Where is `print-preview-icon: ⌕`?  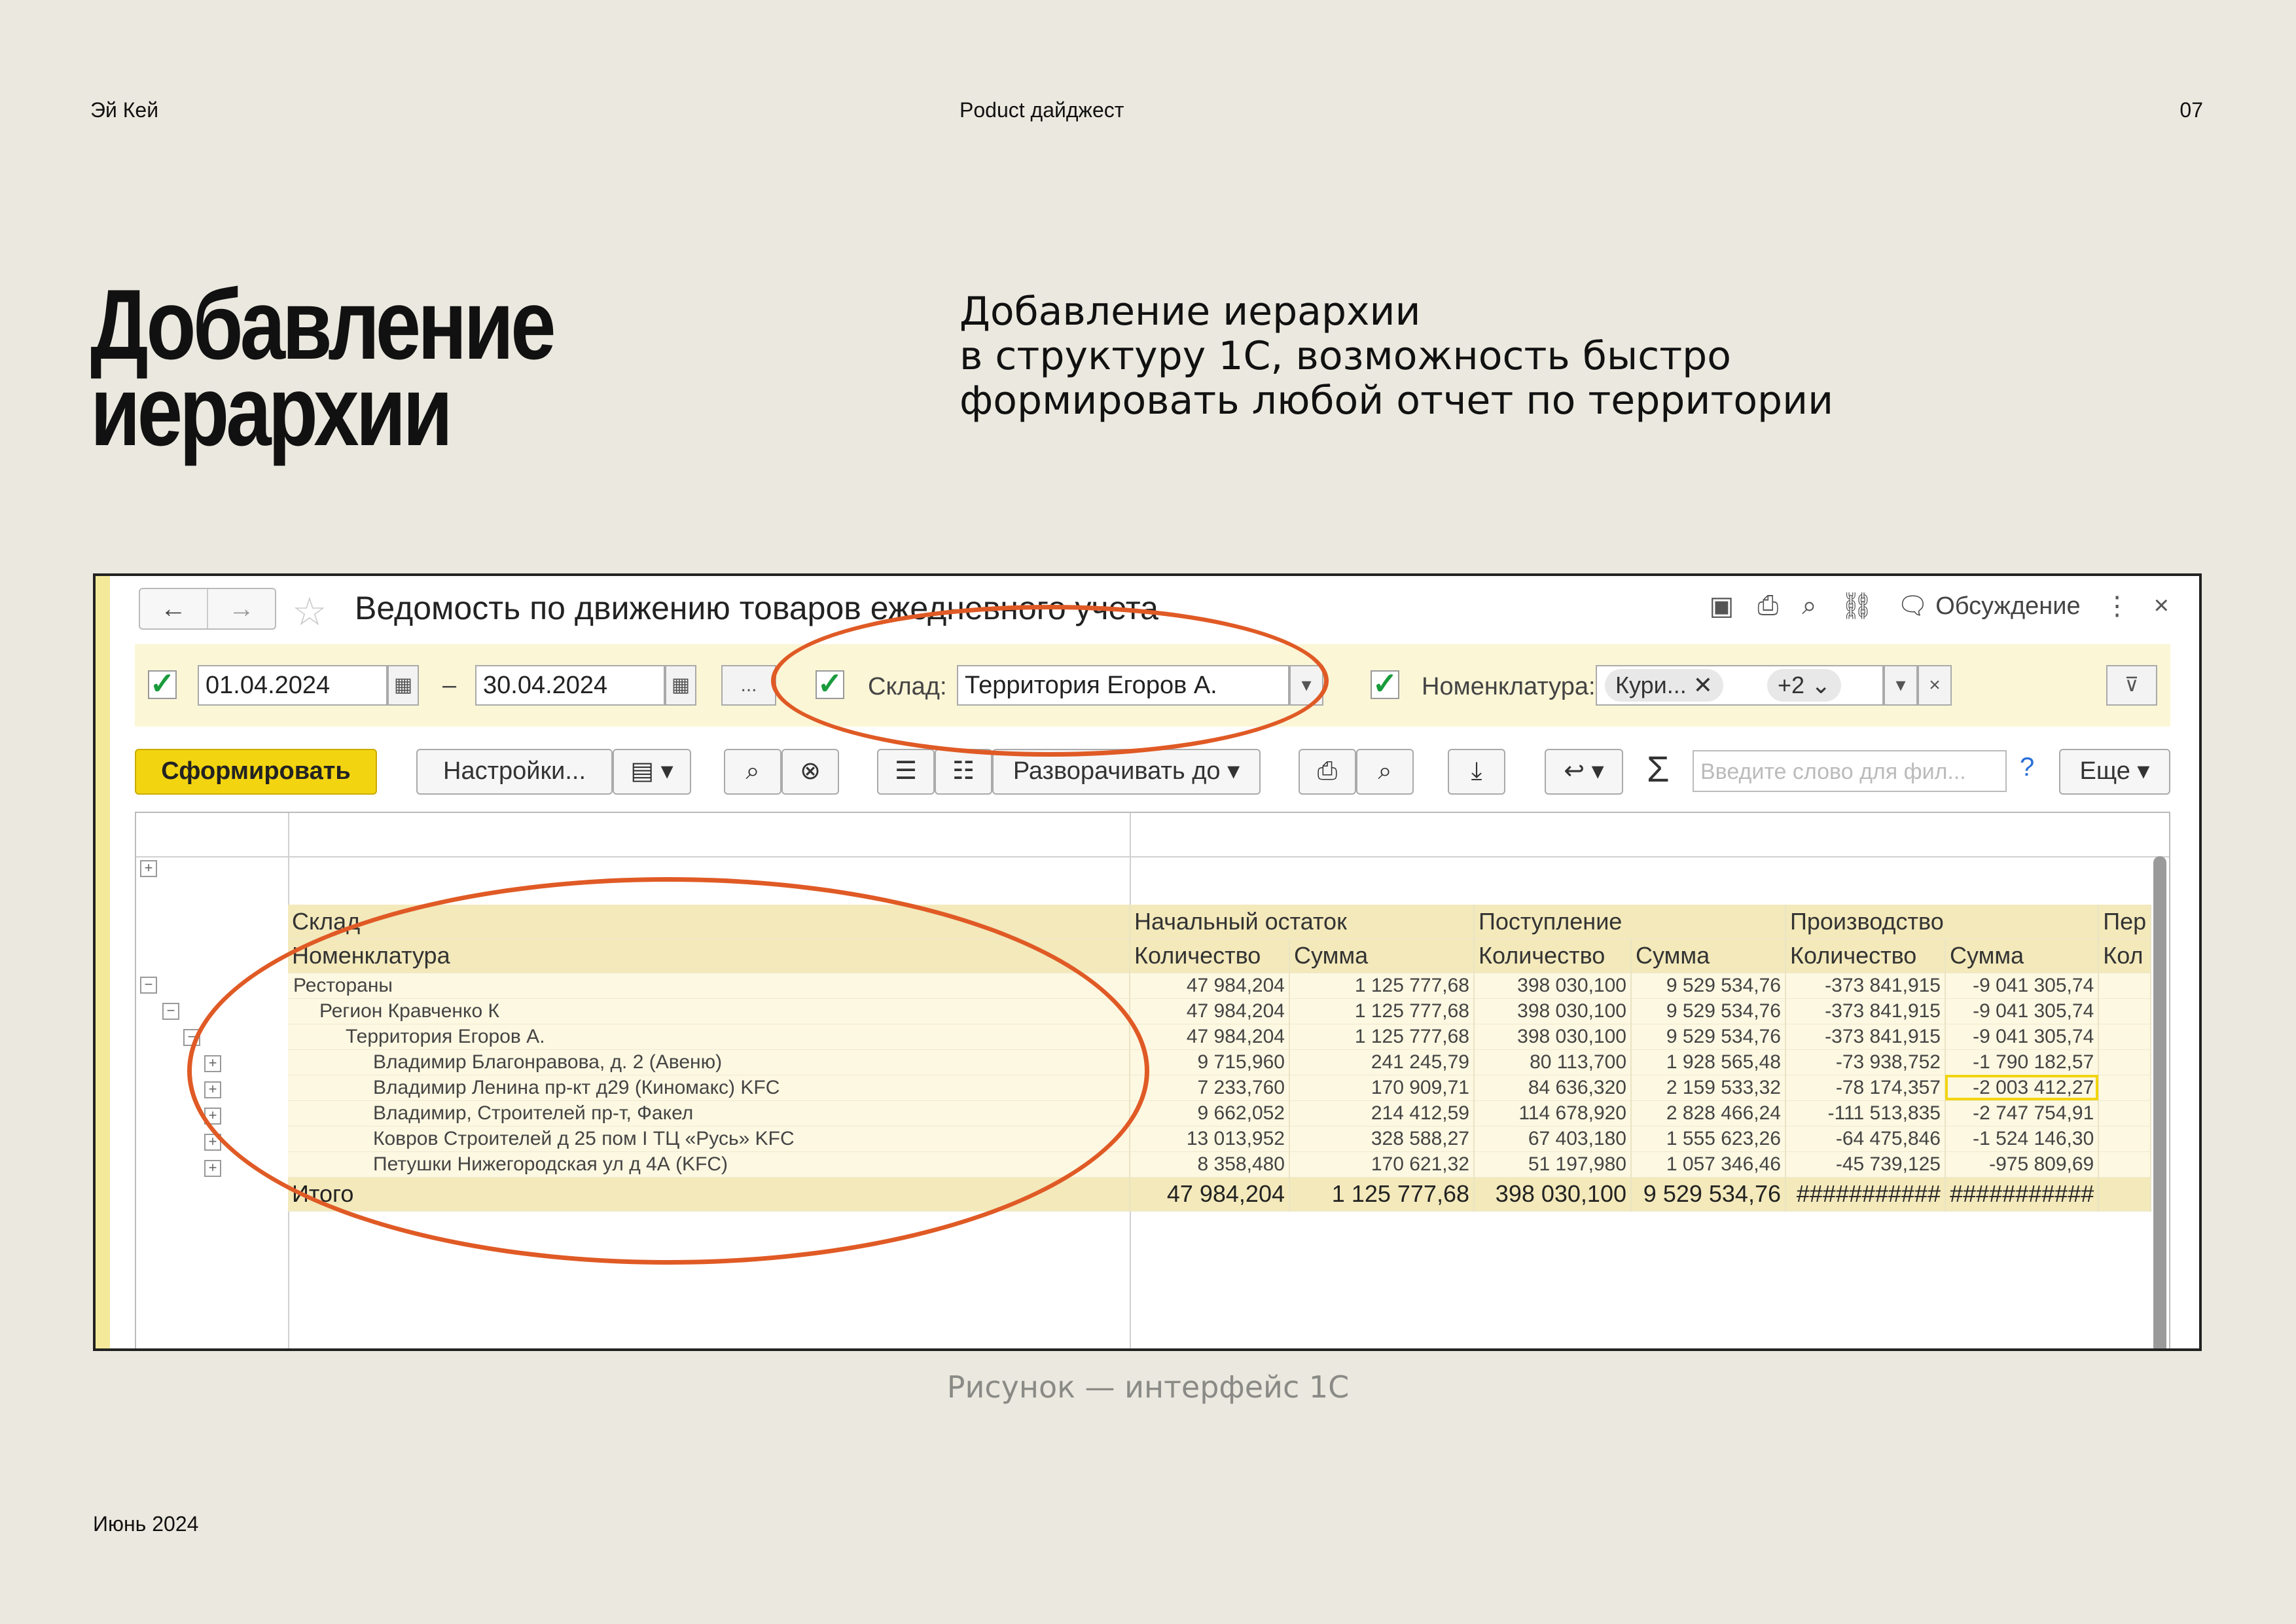
print-preview-icon: ⌕ is located at coordinates (1385, 772).